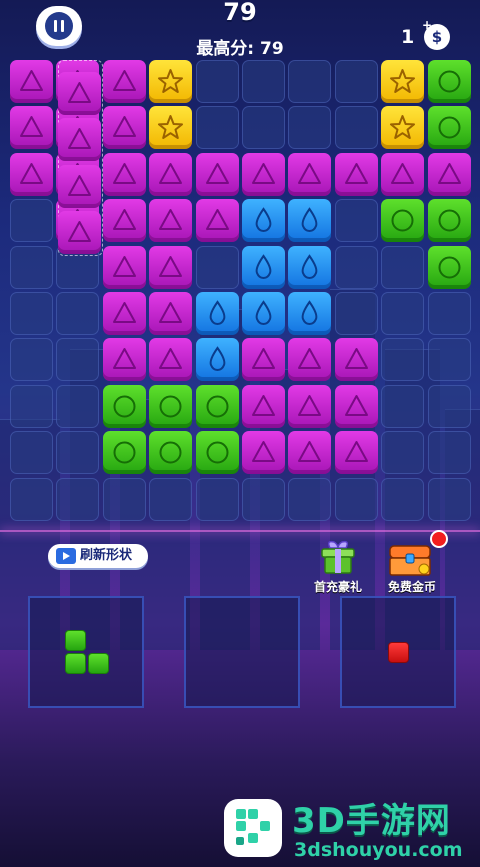 This screenshot has width=480, height=867. I want to click on watermark-logo-icon, so click(253, 828).